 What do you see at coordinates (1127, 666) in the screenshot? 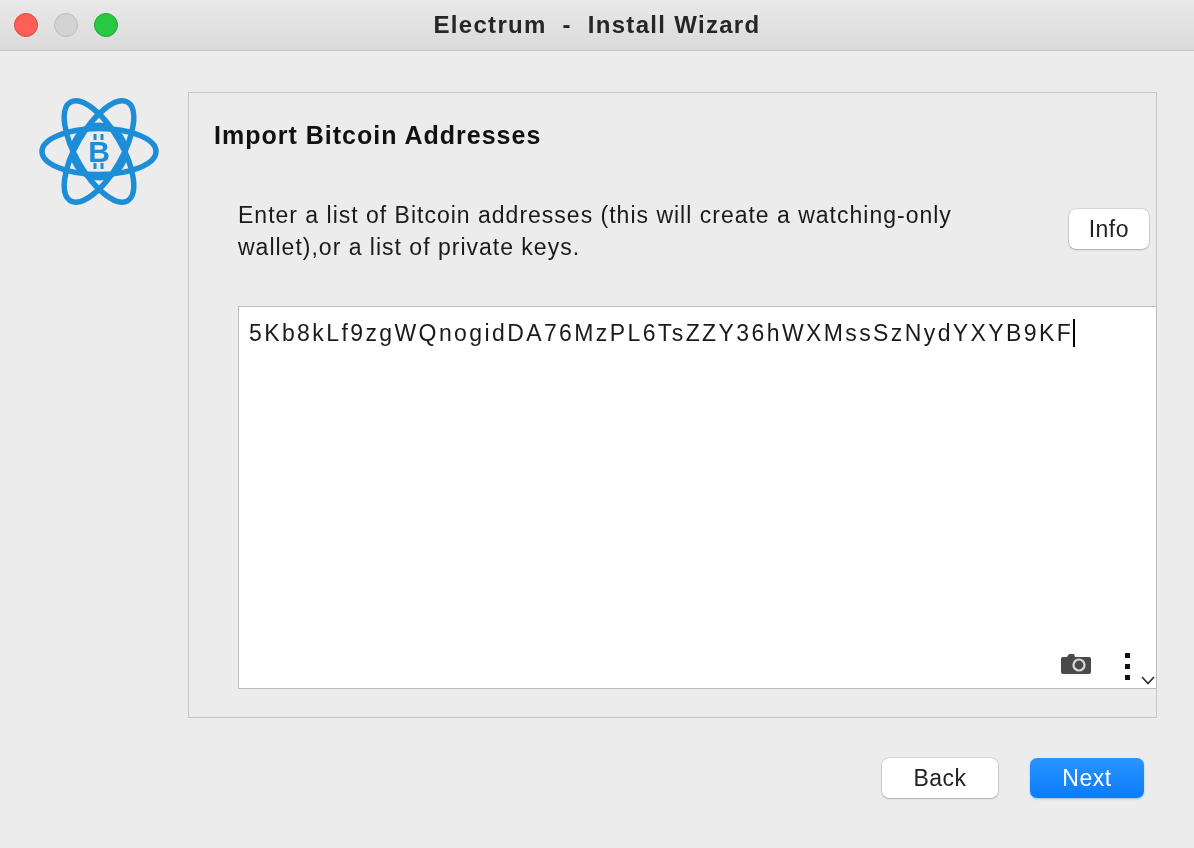
I see `vertical-dots-icon` at bounding box center [1127, 666].